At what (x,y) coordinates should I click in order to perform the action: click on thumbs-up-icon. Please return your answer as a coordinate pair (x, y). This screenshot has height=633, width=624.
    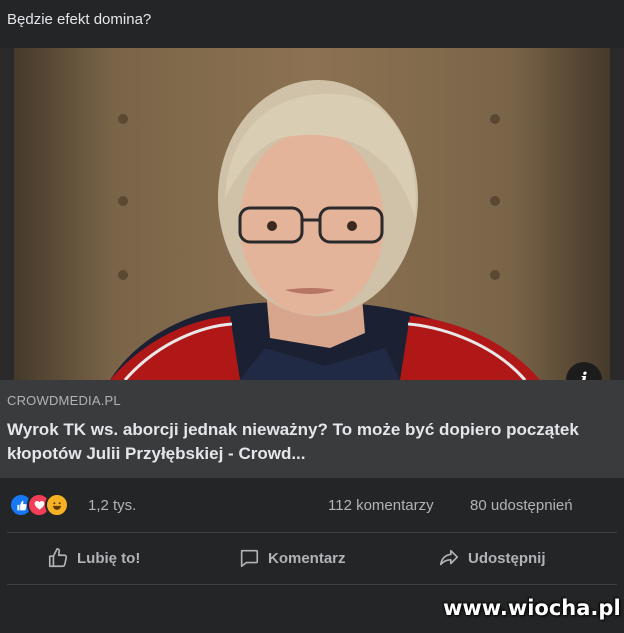
    Looking at the image, I should click on (58, 558).